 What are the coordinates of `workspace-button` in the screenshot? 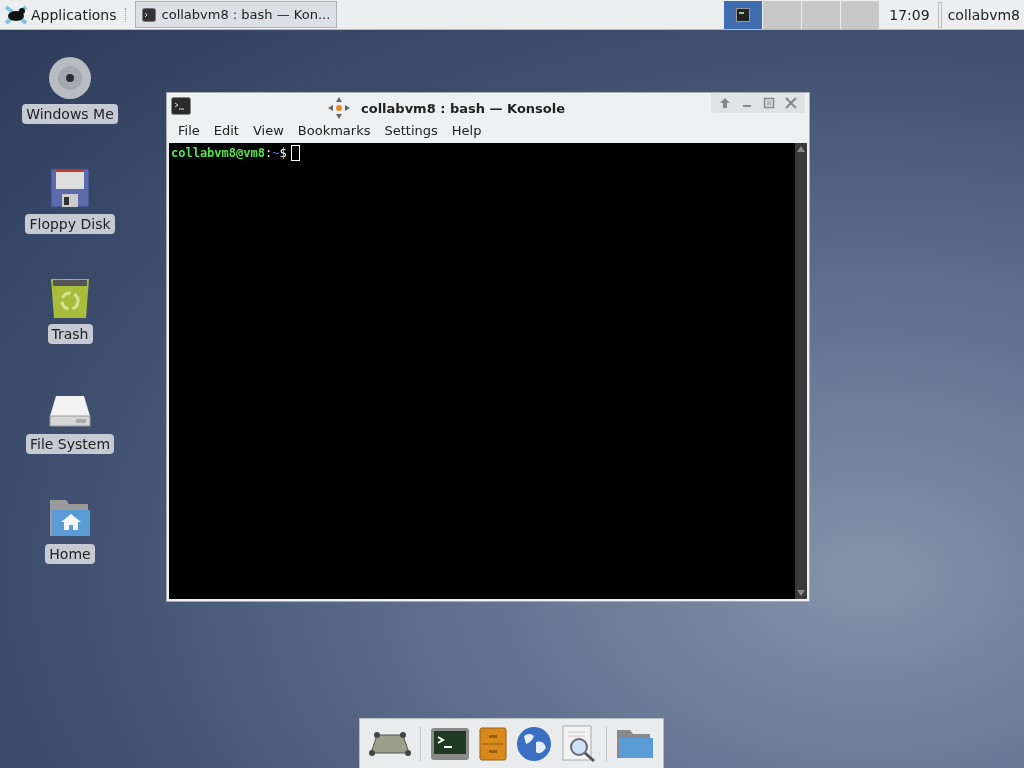 It's located at (743, 14).